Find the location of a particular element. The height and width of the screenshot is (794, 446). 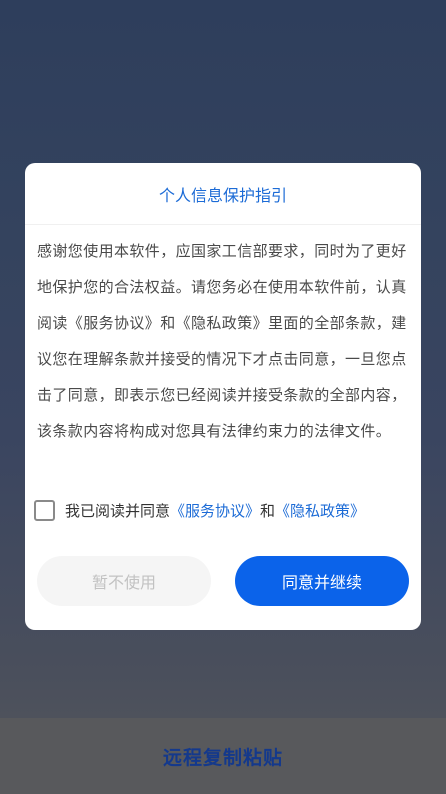

agree-text: 我已阅读并同意《服务协议》和《隐私政策》 is located at coordinates (215, 510).